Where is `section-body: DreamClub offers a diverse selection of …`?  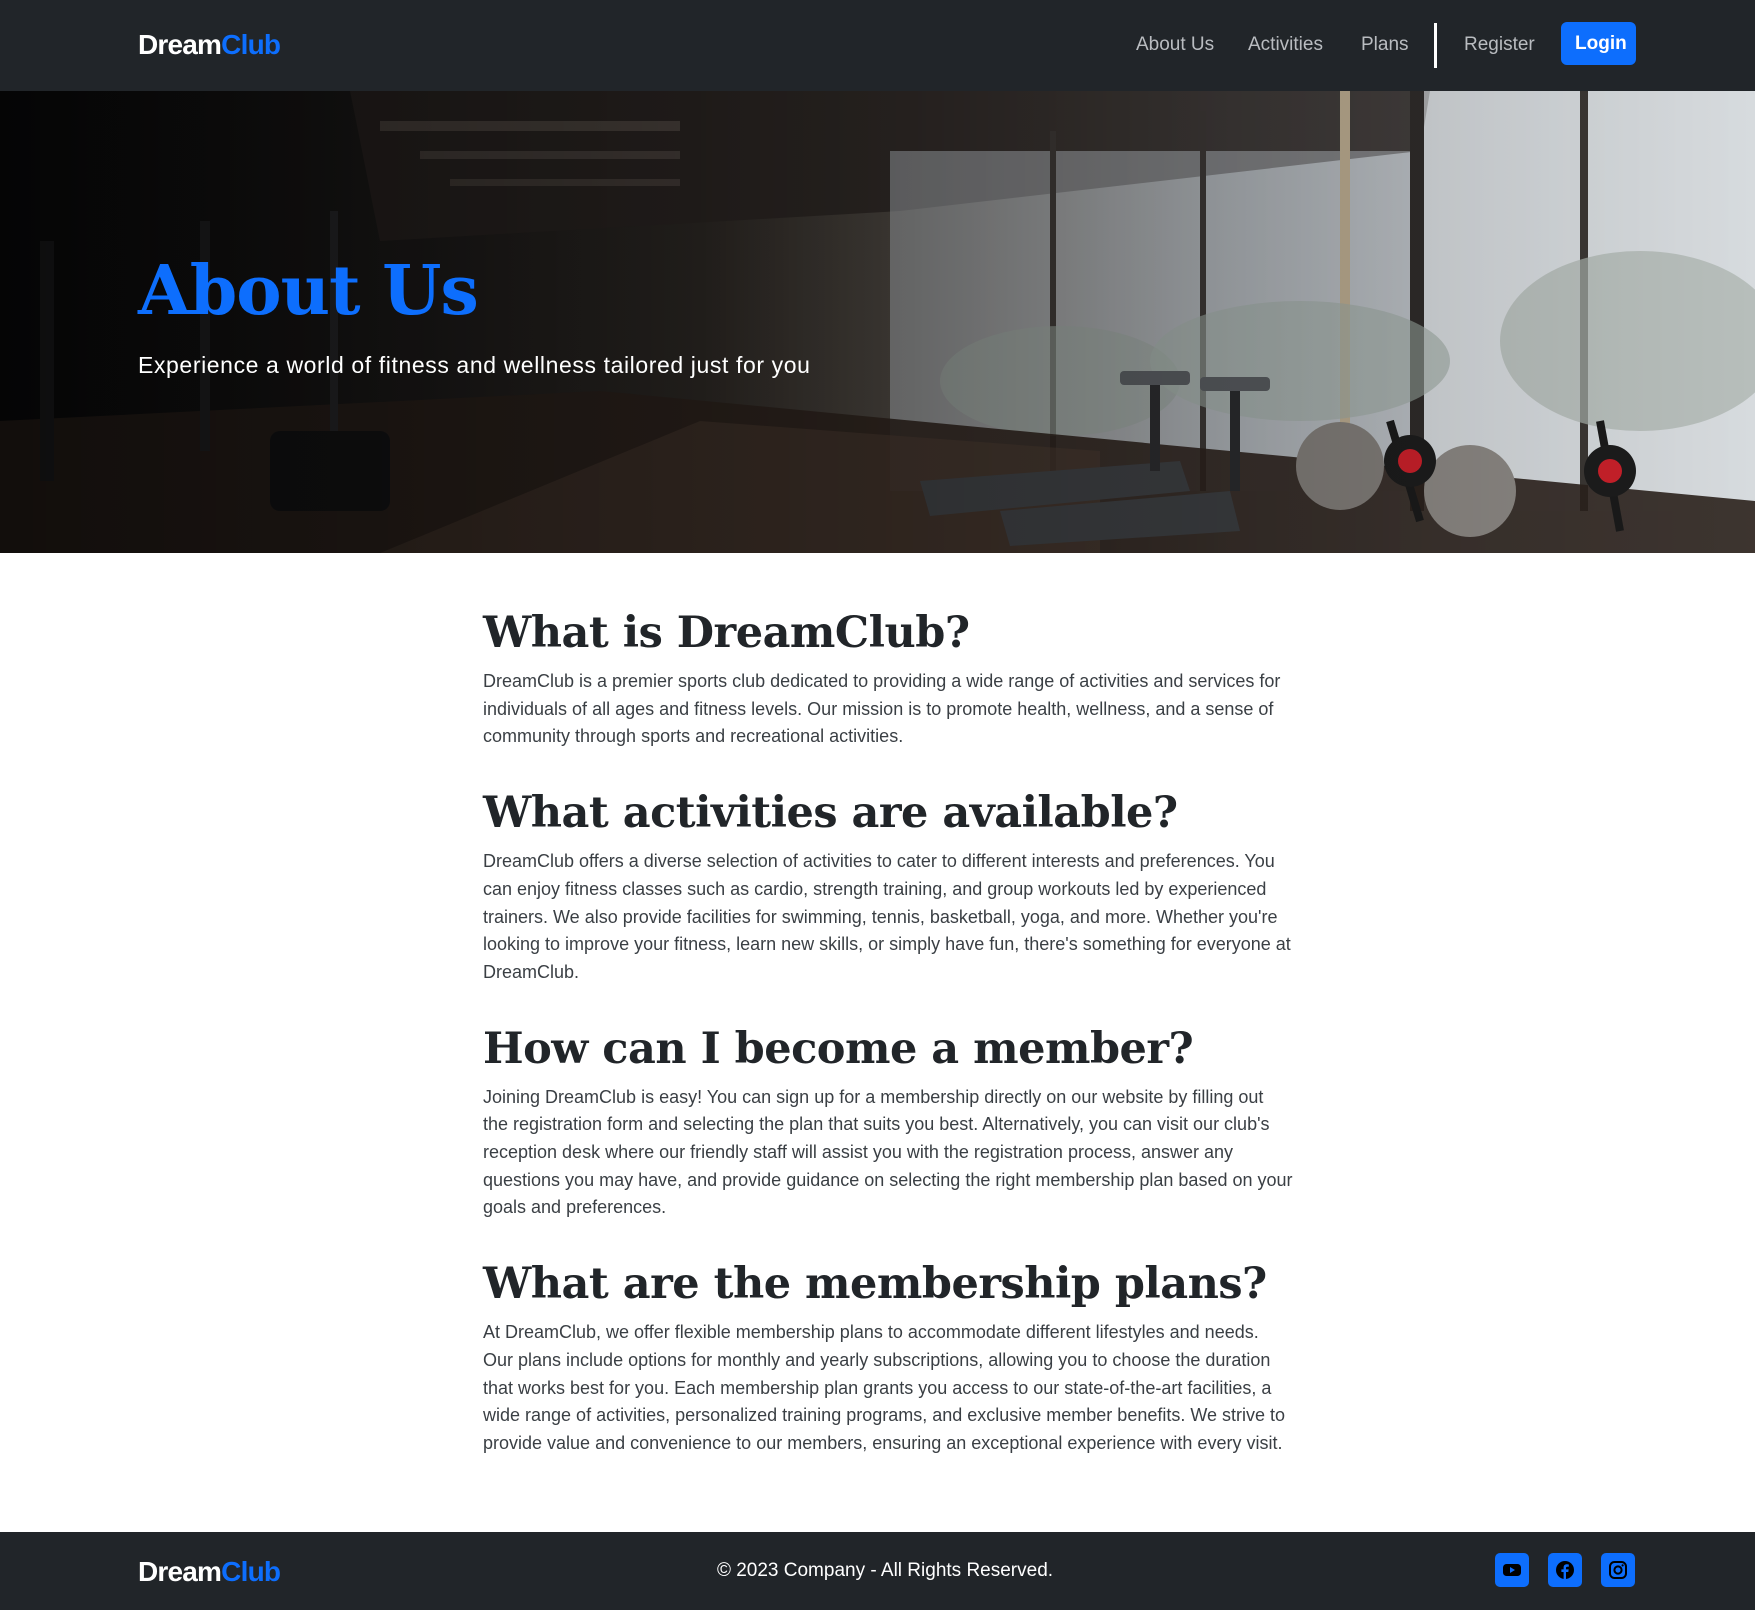
section-body: DreamClub offers a diverse selection of … is located at coordinates (887, 916).